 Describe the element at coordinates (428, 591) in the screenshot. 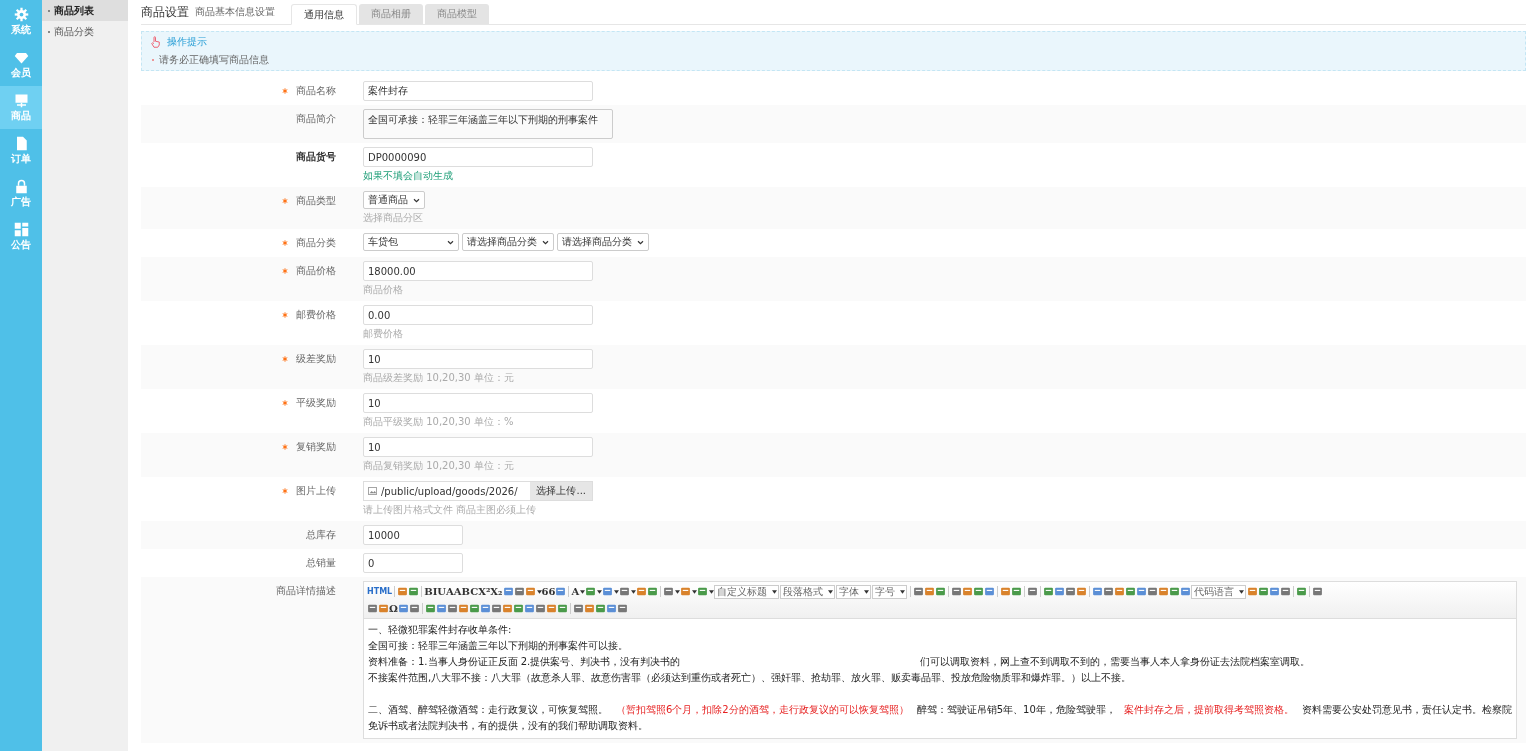

I see `toolbar-button: B` at that location.